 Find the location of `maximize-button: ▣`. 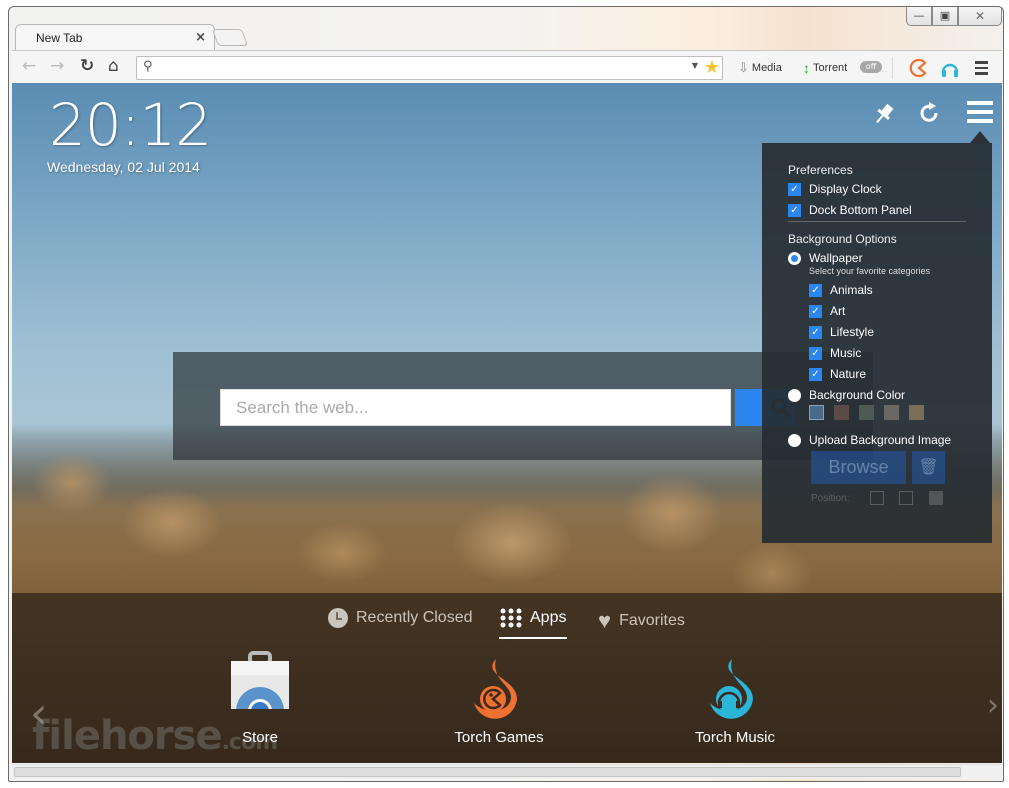

maximize-button: ▣ is located at coordinates (945, 16).